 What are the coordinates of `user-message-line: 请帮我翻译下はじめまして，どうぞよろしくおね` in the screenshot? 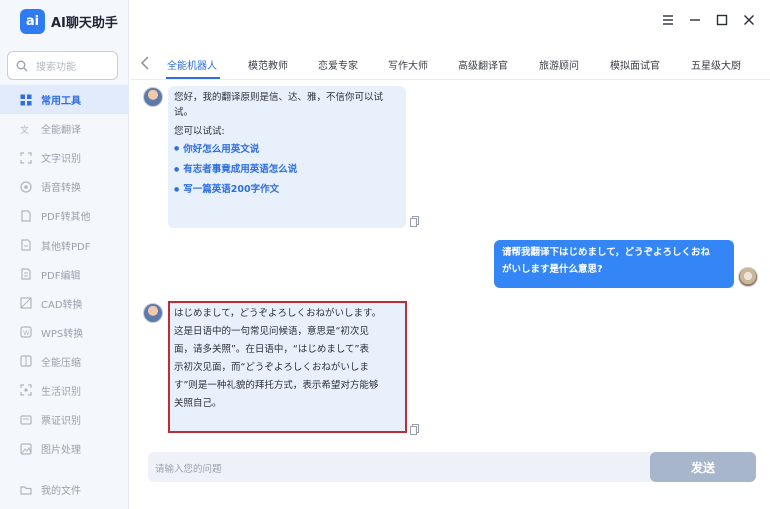 It's located at (606, 252).